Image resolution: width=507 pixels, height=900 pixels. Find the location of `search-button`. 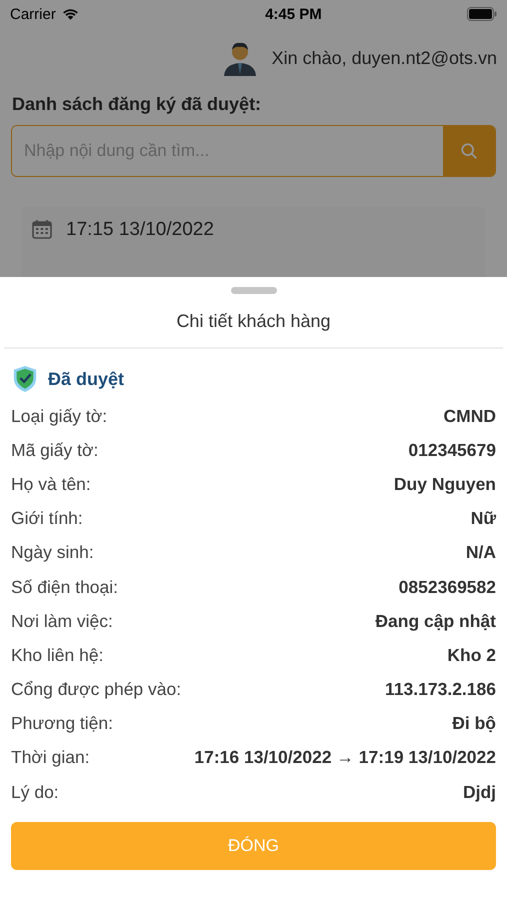

search-button is located at coordinates (469, 151).